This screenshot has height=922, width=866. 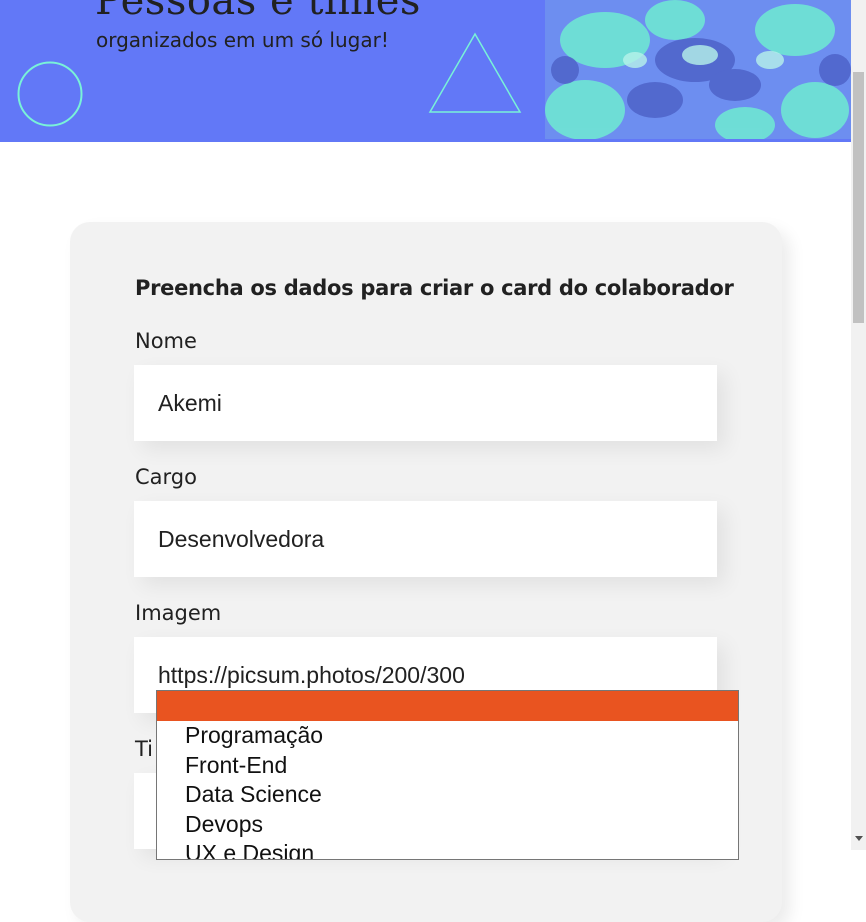 I want to click on triangle-decoration, so click(x=475, y=72).